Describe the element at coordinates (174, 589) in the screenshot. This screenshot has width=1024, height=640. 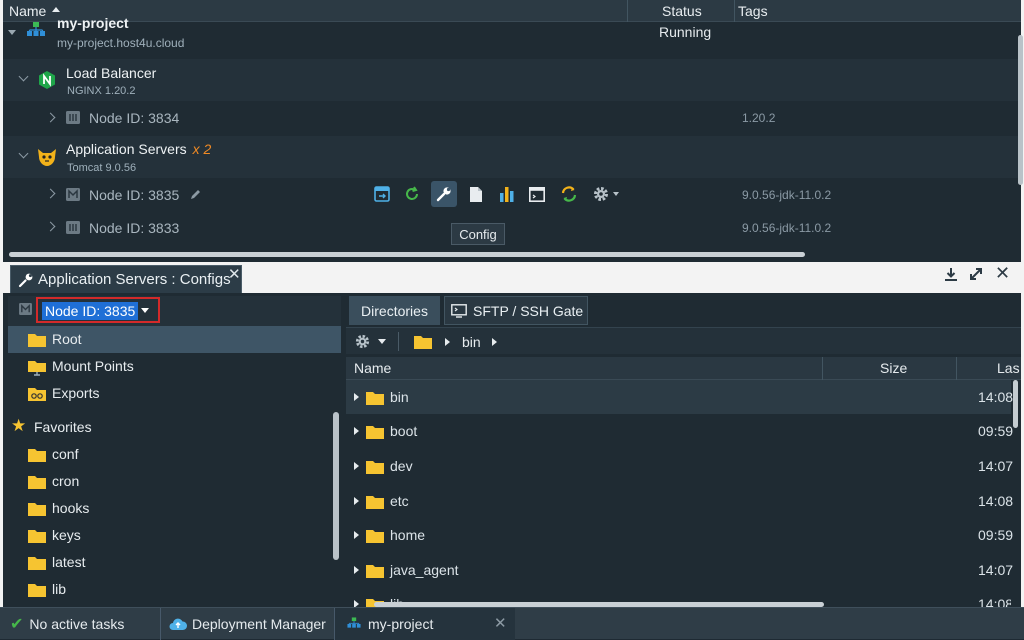
I see `favorite-item: lib` at that location.